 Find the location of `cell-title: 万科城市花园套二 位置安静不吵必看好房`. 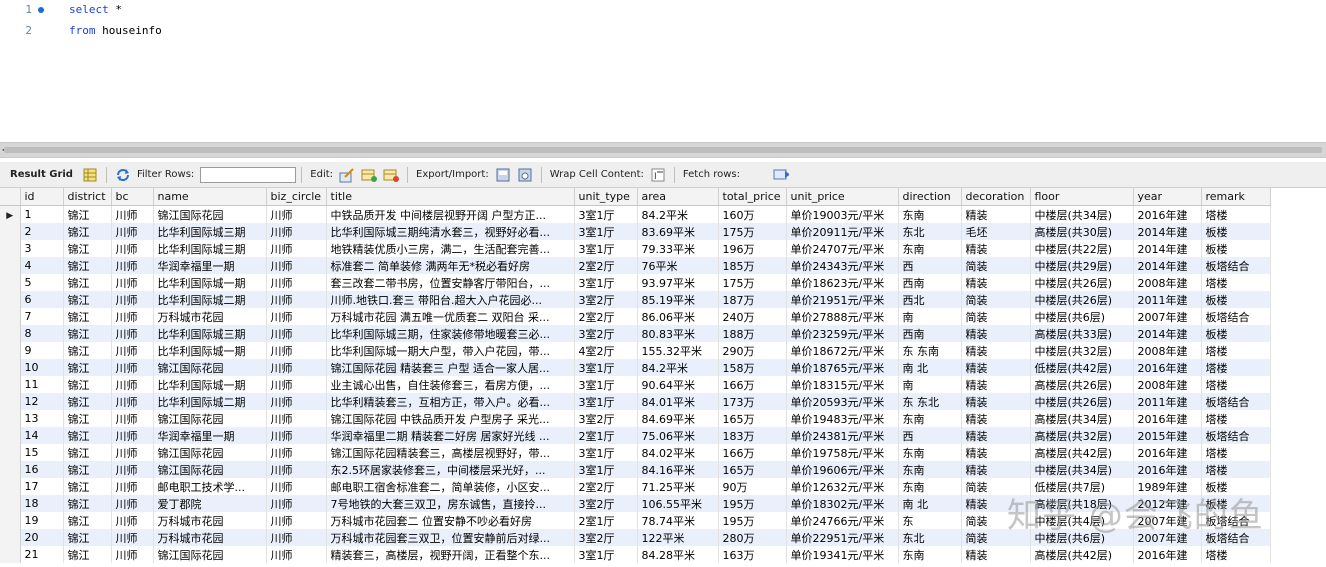

cell-title: 万科城市花园套二 位置安静不吵必看好房 is located at coordinates (450, 520).